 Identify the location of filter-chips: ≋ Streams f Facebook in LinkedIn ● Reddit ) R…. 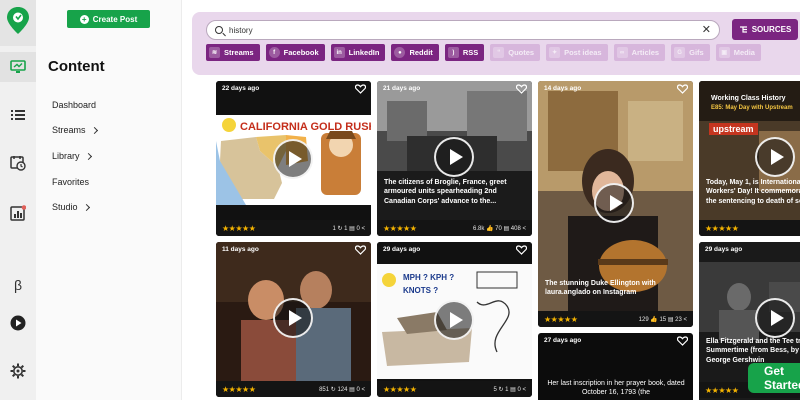
(483, 52).